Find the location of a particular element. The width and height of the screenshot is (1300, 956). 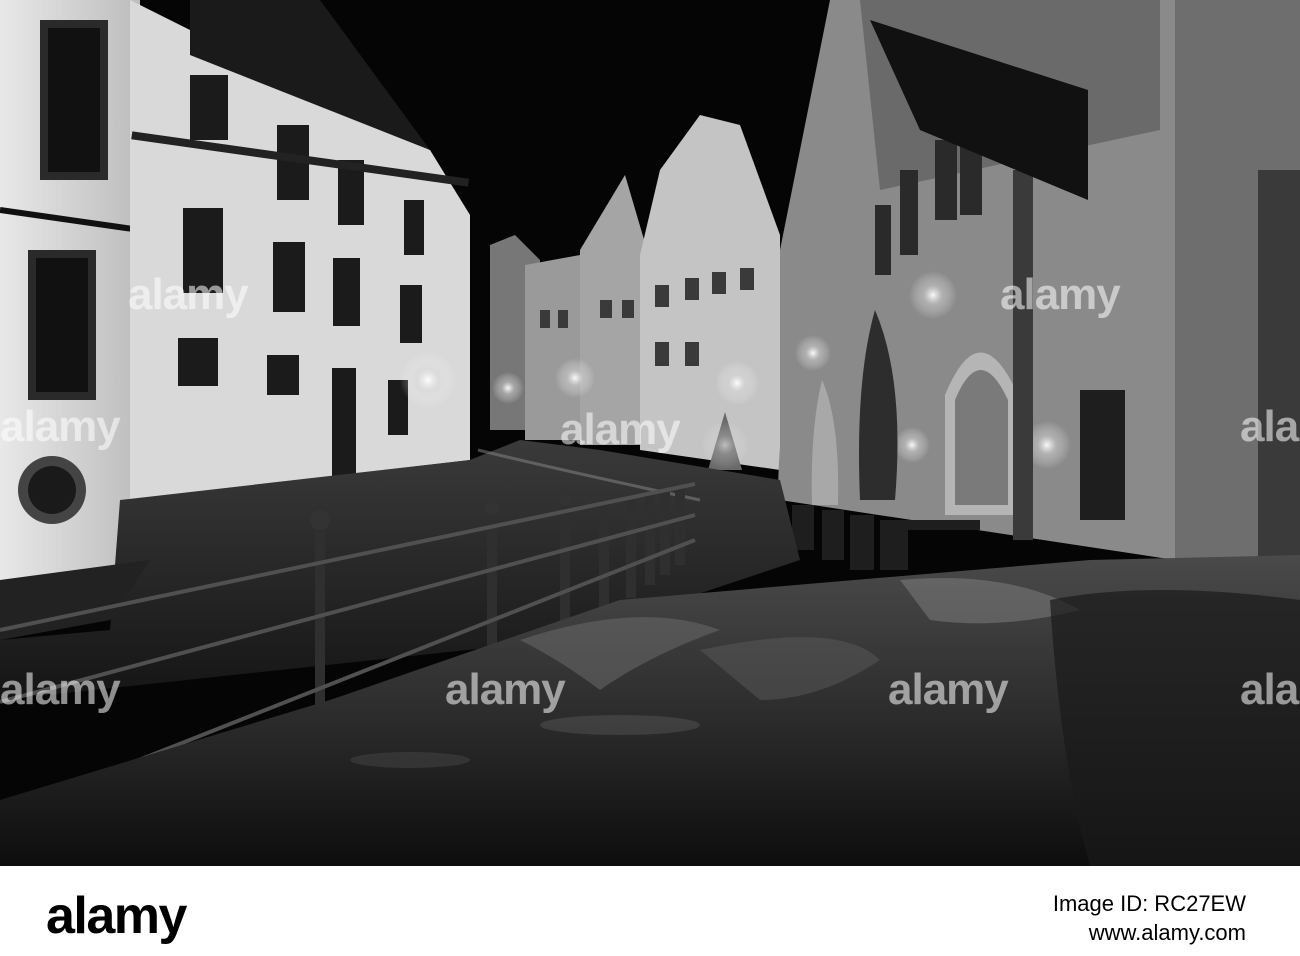

site-link: www.alamy.com is located at coordinates (1167, 933).